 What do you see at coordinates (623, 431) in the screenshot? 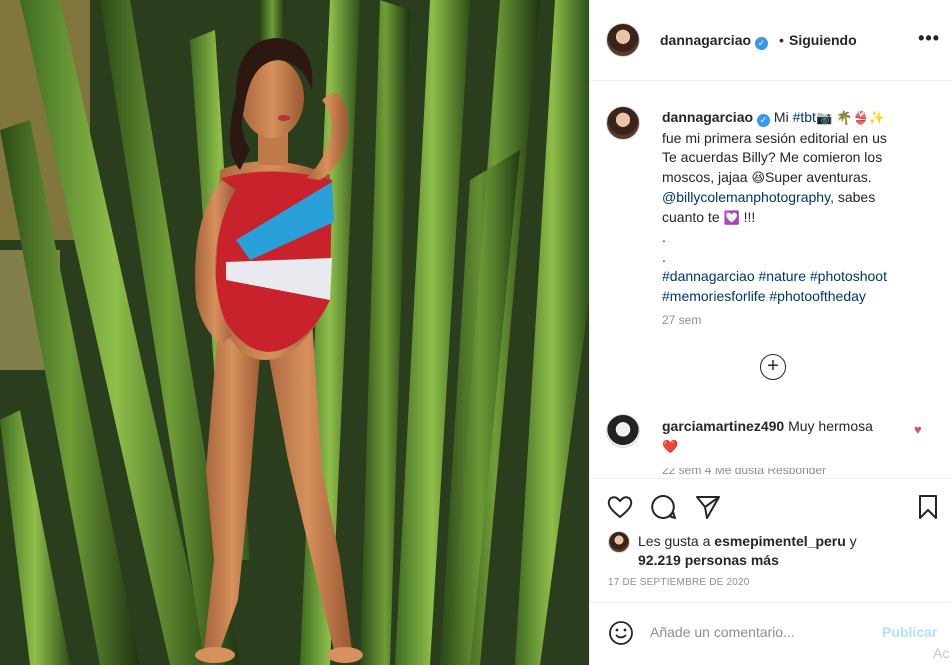
I see `commenter-avatar` at bounding box center [623, 431].